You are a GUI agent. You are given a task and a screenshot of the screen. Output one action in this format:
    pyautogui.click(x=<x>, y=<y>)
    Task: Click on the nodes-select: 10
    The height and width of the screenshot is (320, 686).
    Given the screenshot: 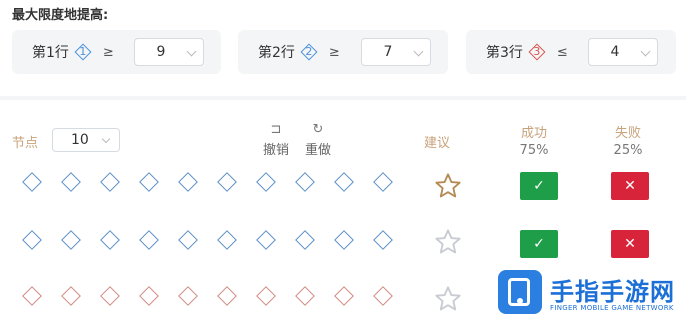 What is the action you would take?
    pyautogui.click(x=86, y=140)
    